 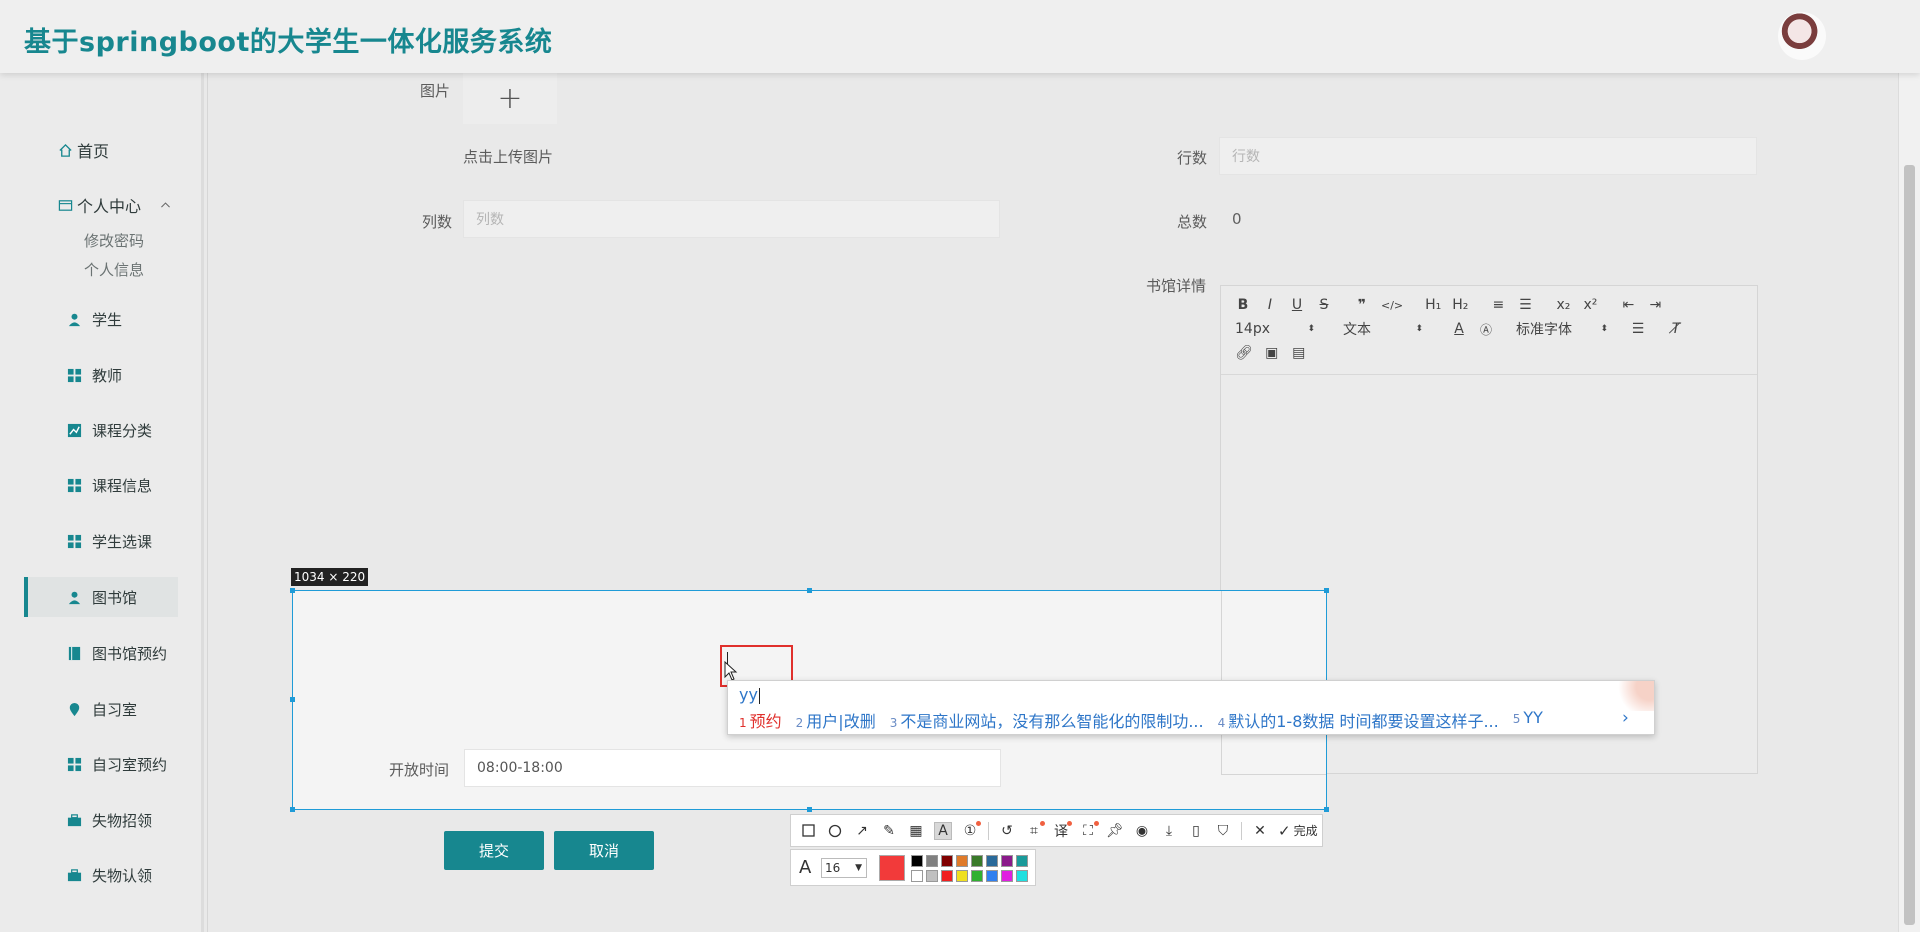 What do you see at coordinates (1460, 305) in the screenshot?
I see `heading2-icon: H₂` at bounding box center [1460, 305].